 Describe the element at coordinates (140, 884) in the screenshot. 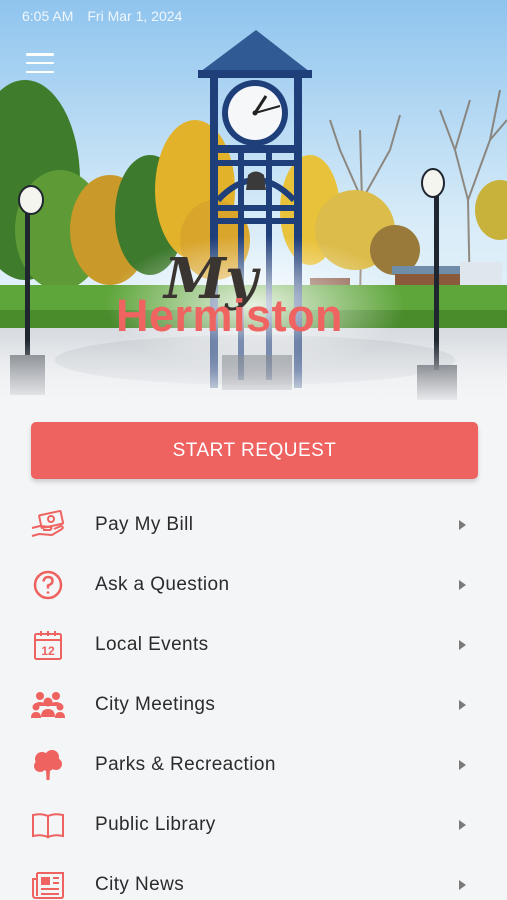

I see `menu-item-label: City News` at that location.